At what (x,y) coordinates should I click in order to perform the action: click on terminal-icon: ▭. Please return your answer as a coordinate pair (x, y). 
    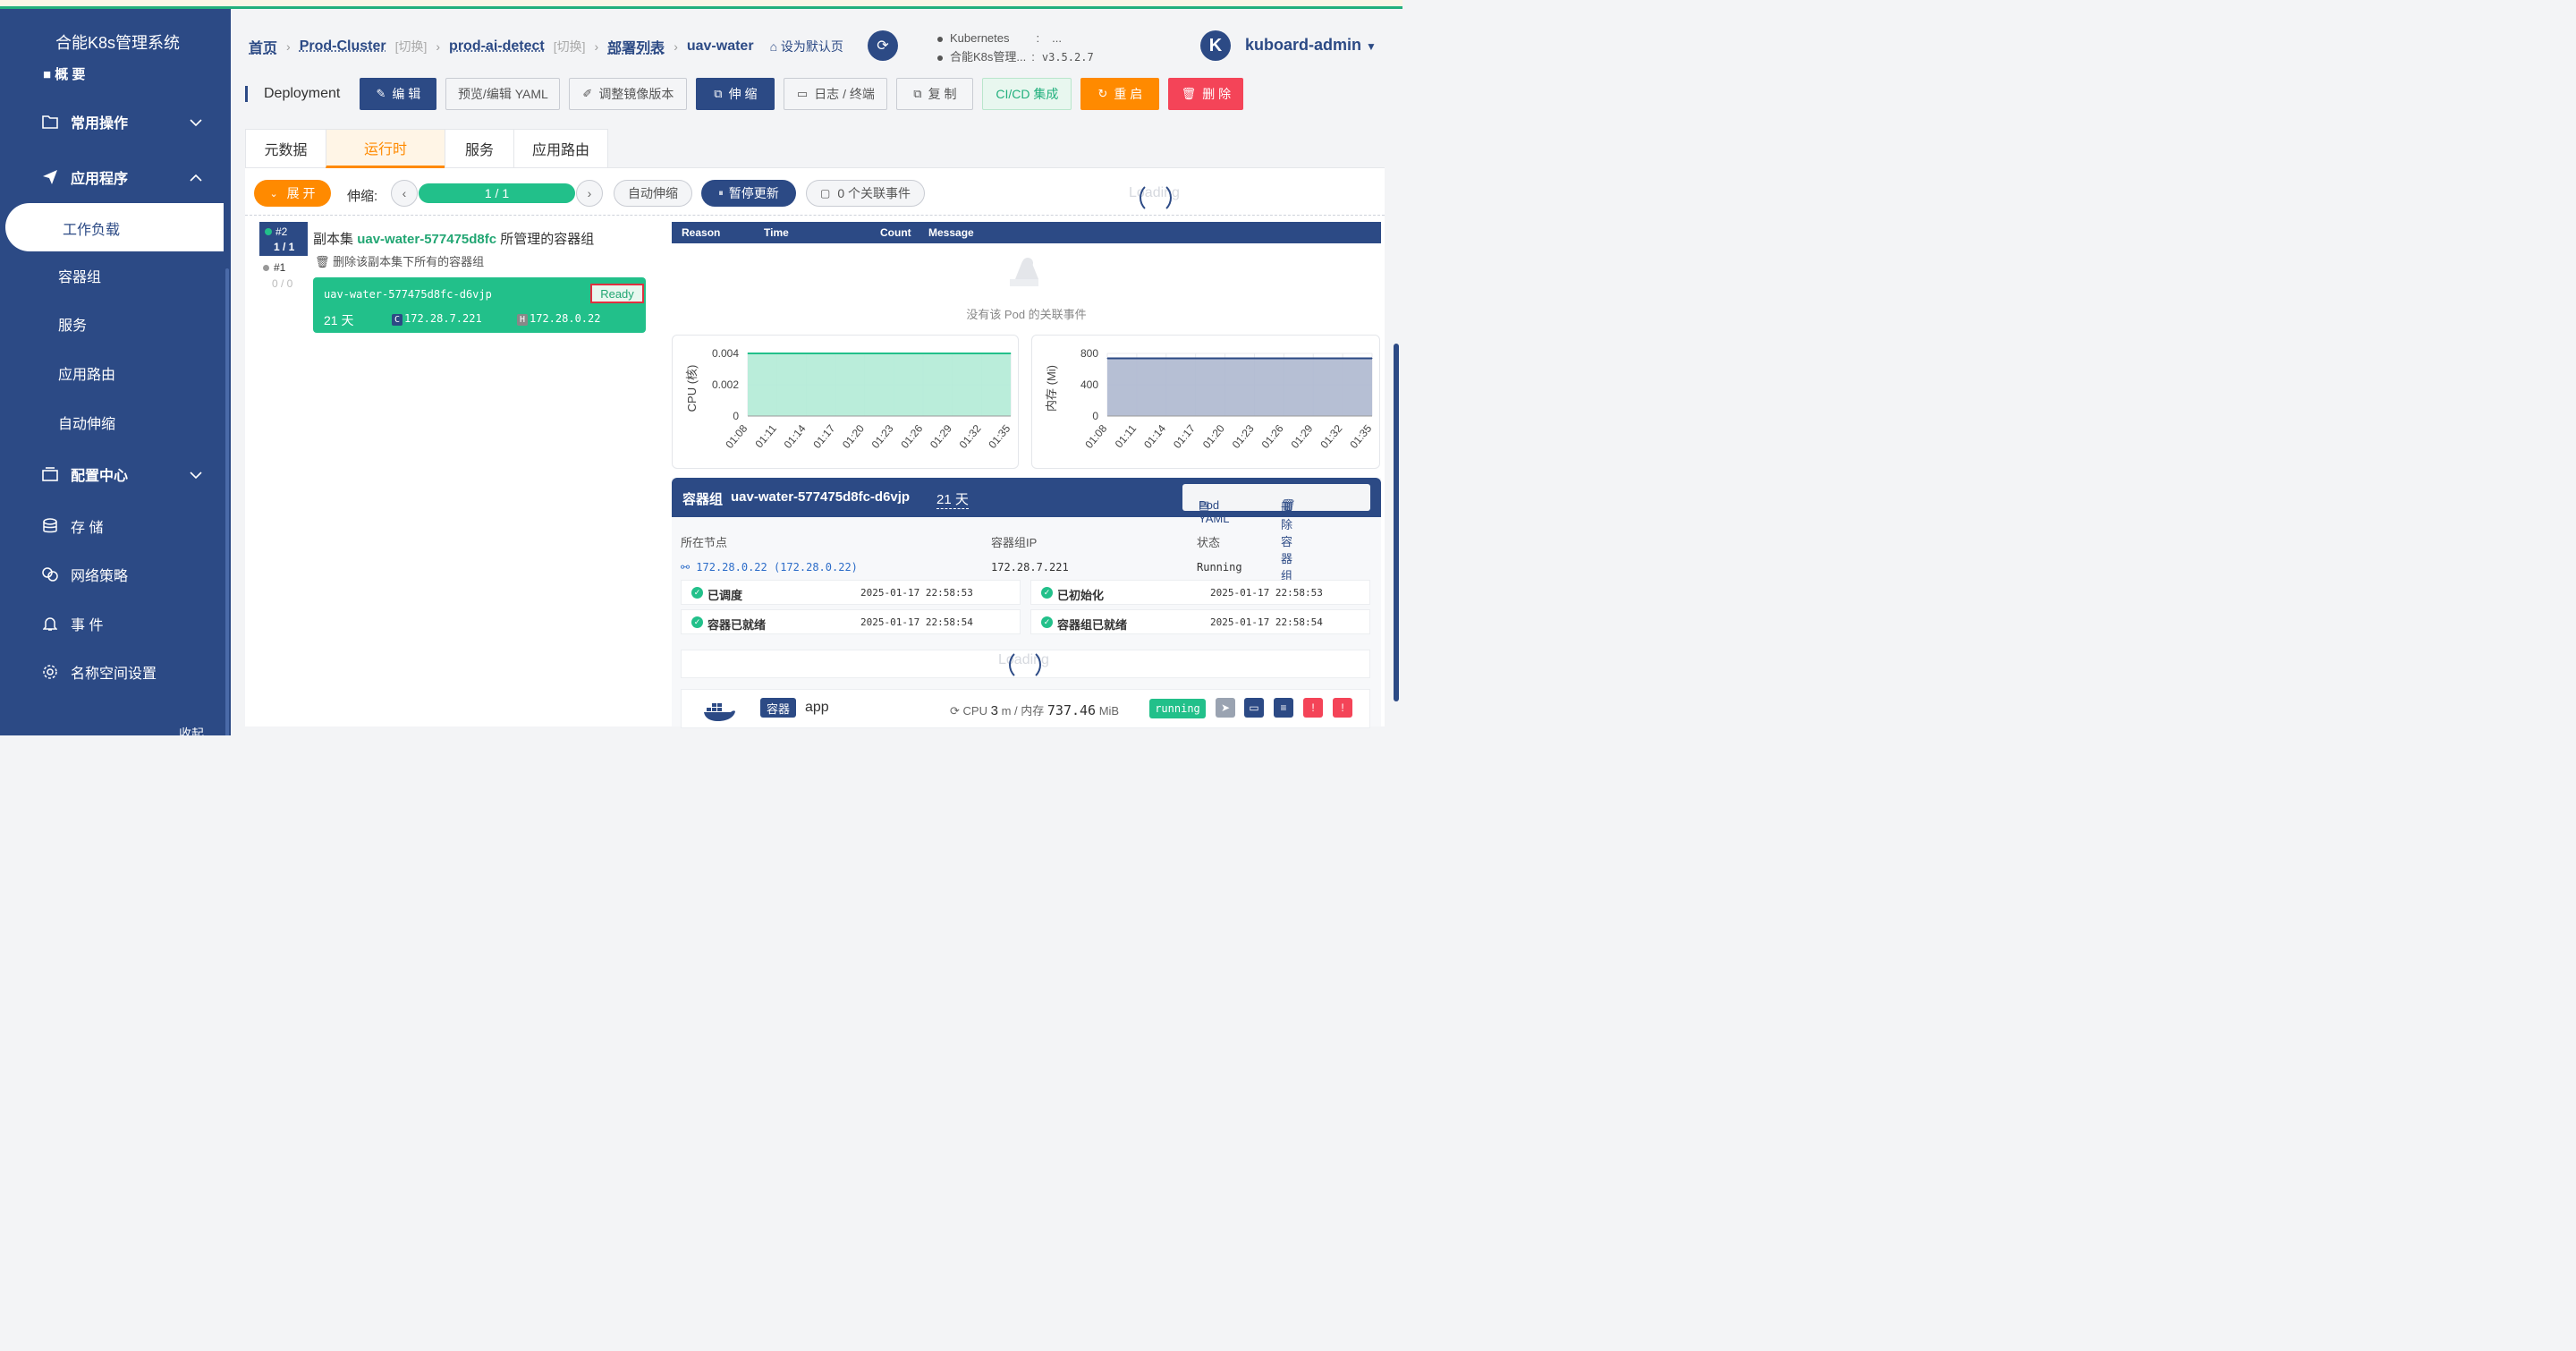
    Looking at the image, I should click on (1254, 708).